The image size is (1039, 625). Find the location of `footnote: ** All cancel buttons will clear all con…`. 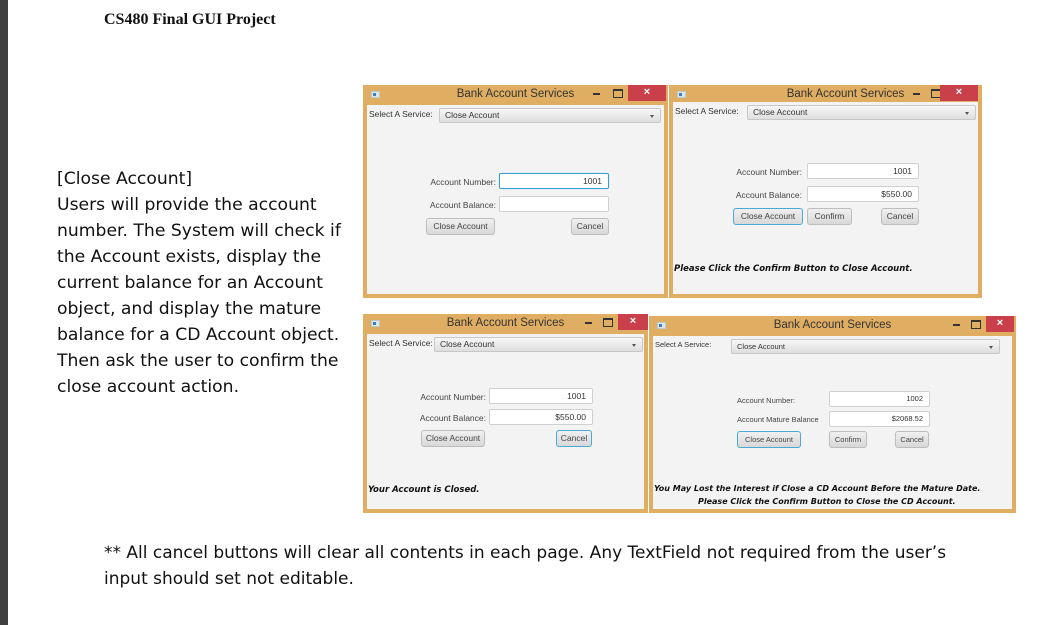

footnote: ** All cancel buttons will clear all con… is located at coordinates (554, 566).